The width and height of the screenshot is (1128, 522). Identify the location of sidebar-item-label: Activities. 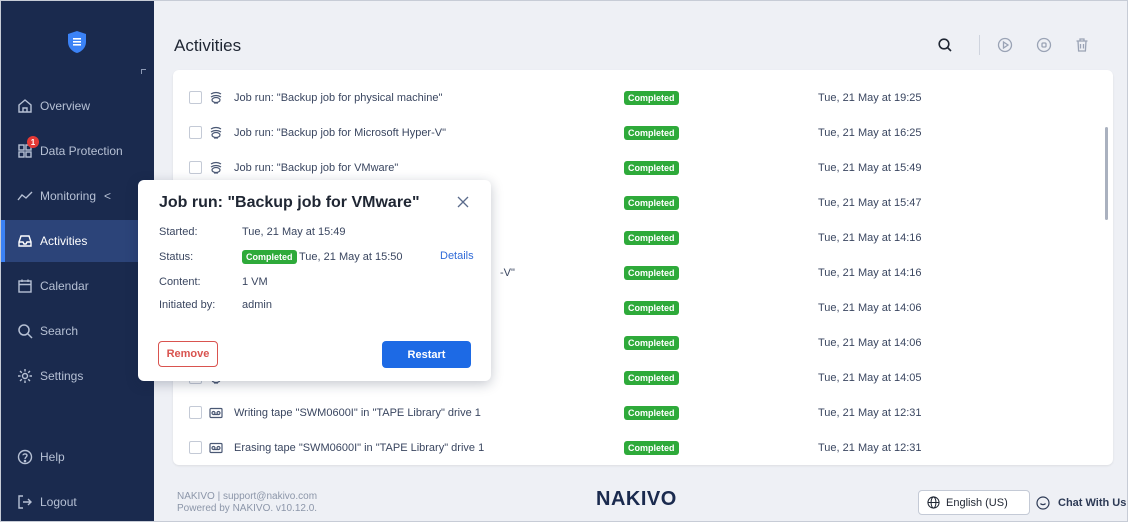
(64, 241).